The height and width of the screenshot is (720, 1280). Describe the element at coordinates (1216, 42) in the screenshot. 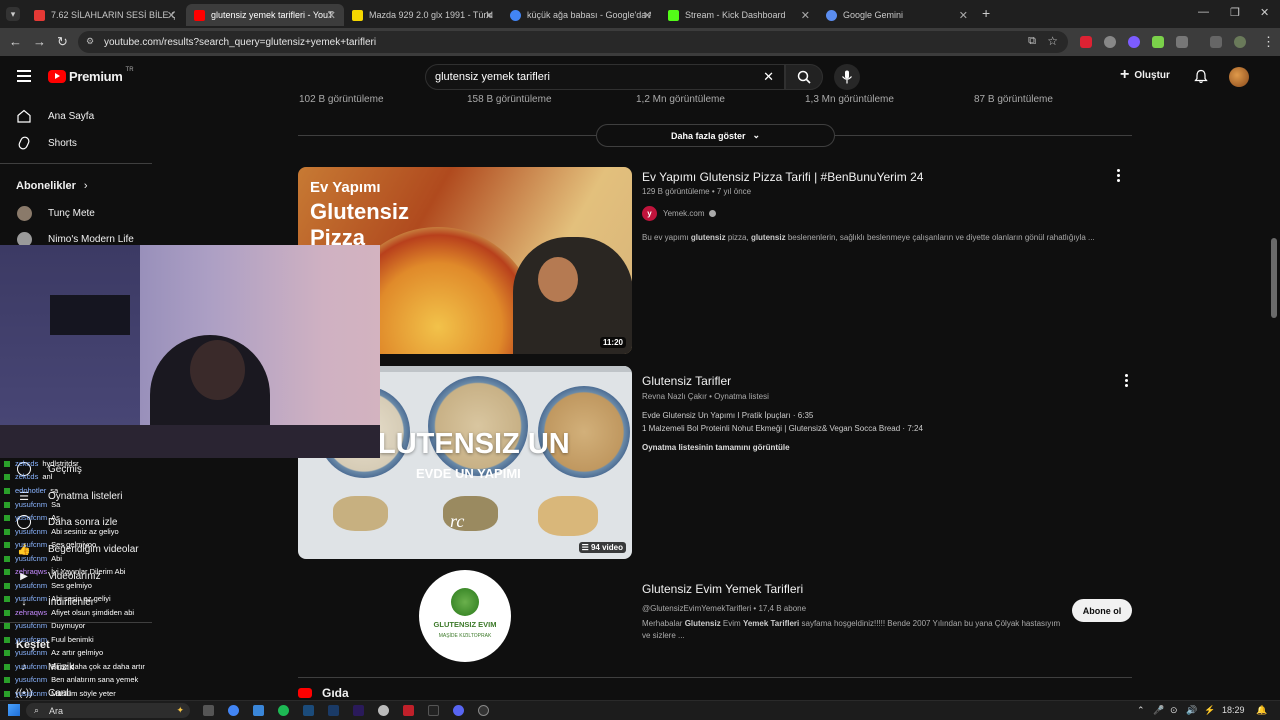

I see `reading-list-icon` at that location.